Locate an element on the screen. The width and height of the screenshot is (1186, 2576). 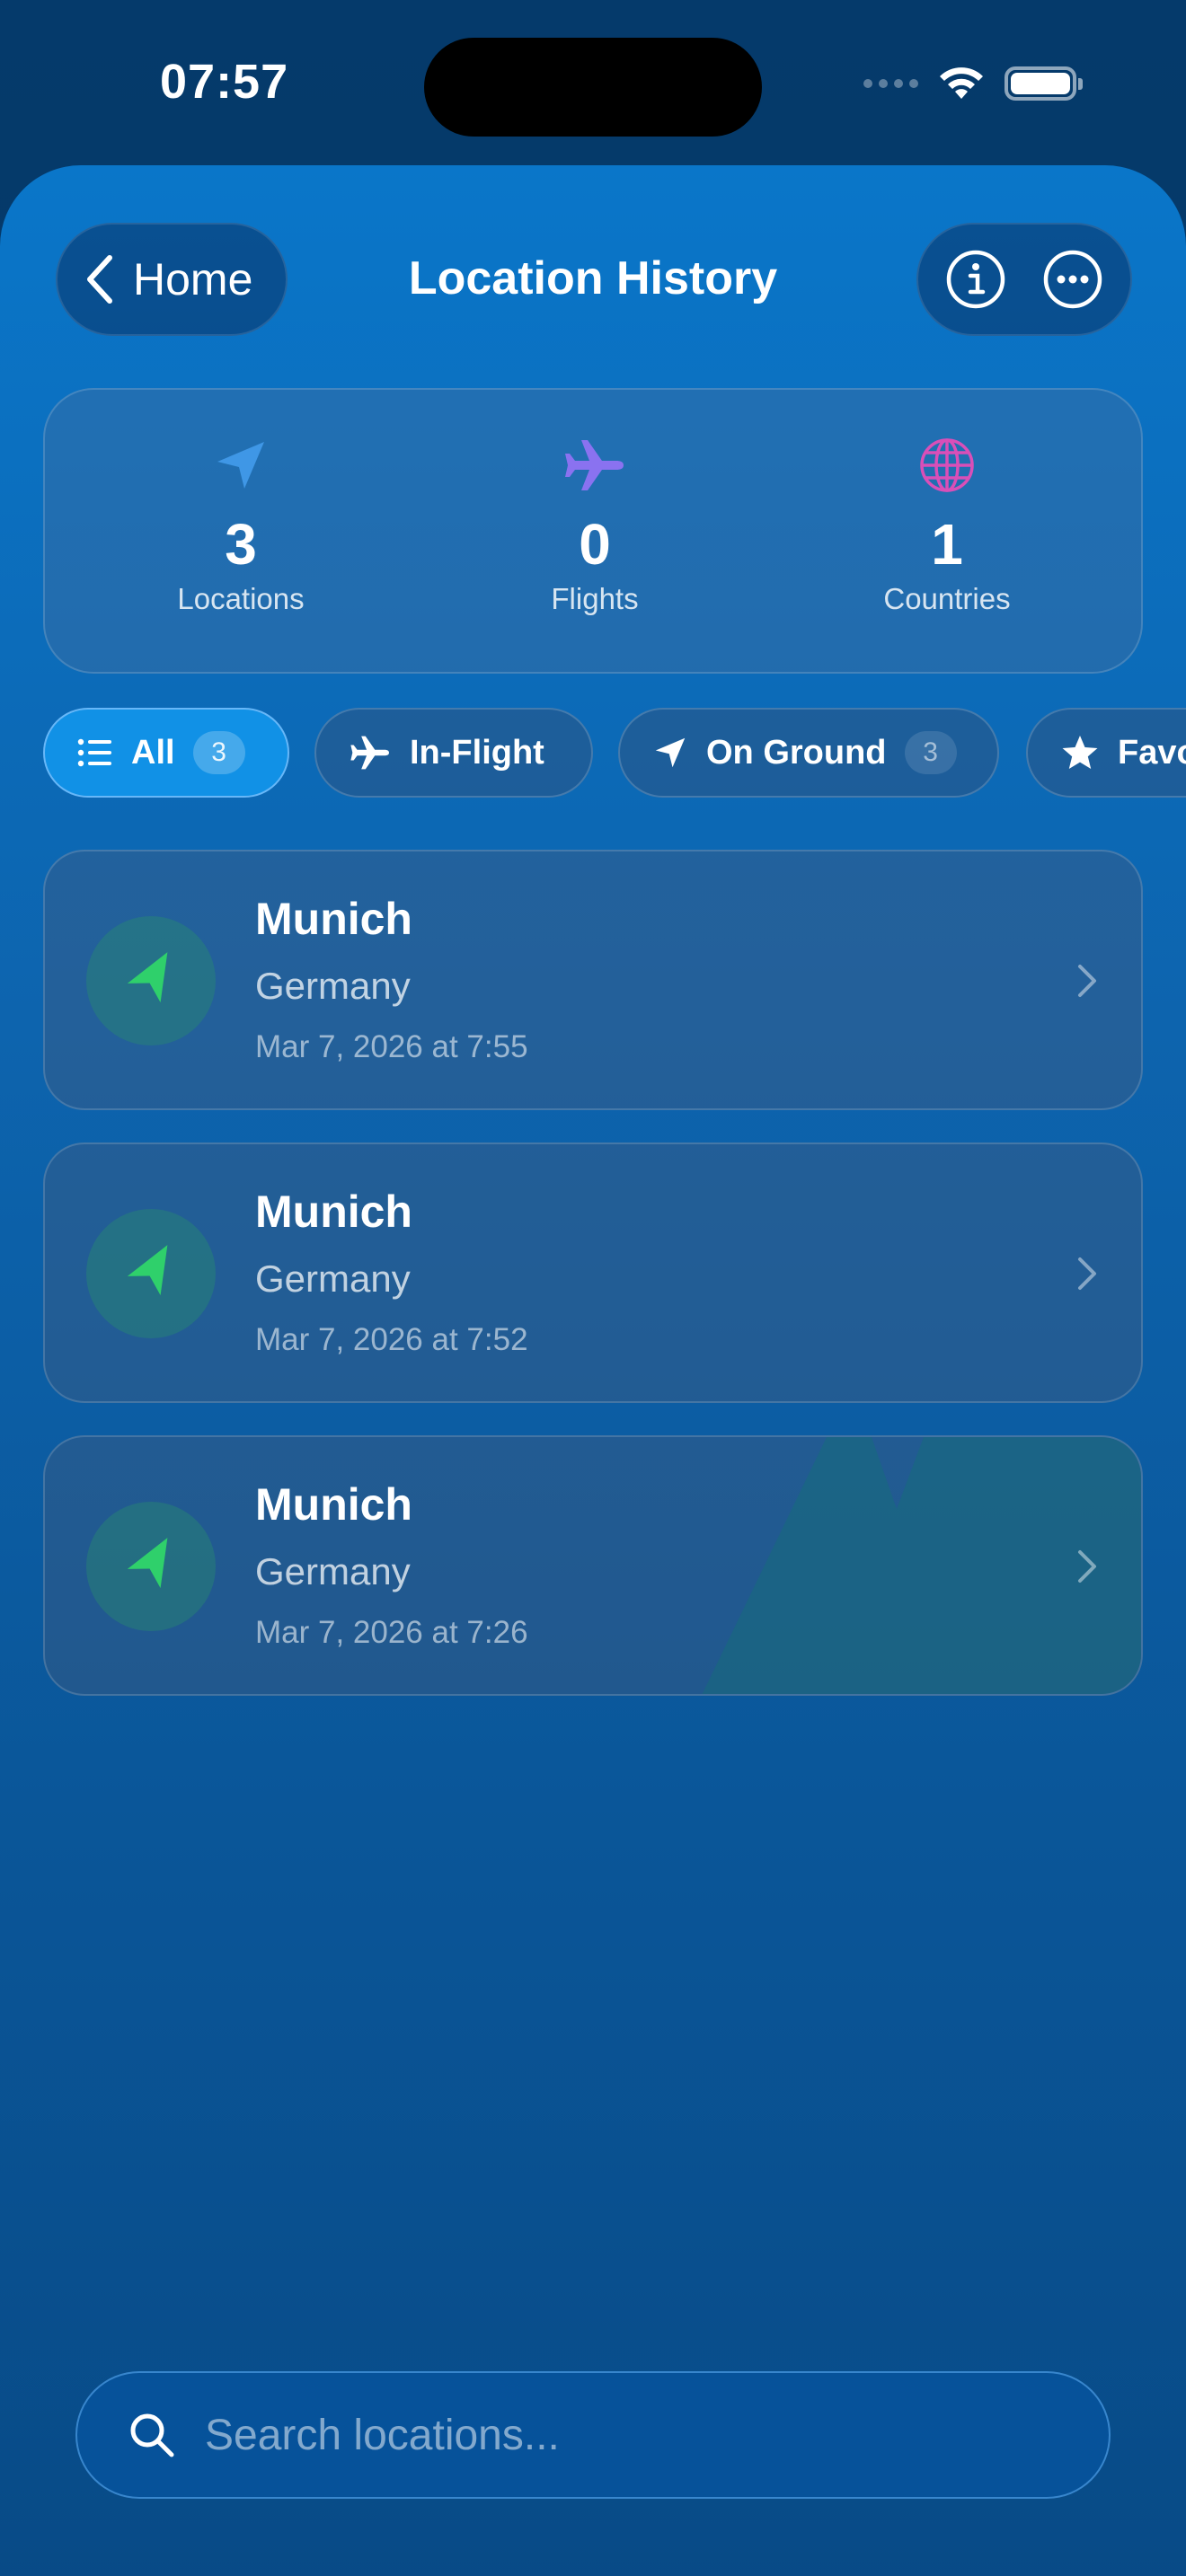
stat-flights-value: 0 is located at coordinates (595, 544).